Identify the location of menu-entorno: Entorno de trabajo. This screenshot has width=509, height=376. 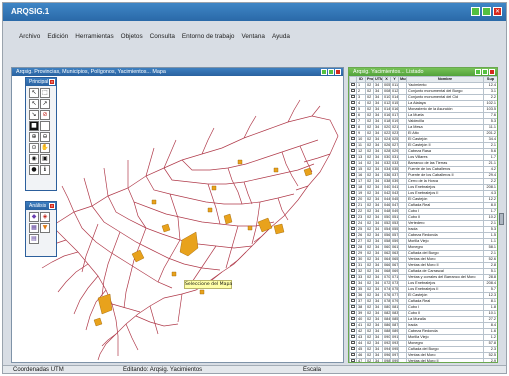
(208, 36).